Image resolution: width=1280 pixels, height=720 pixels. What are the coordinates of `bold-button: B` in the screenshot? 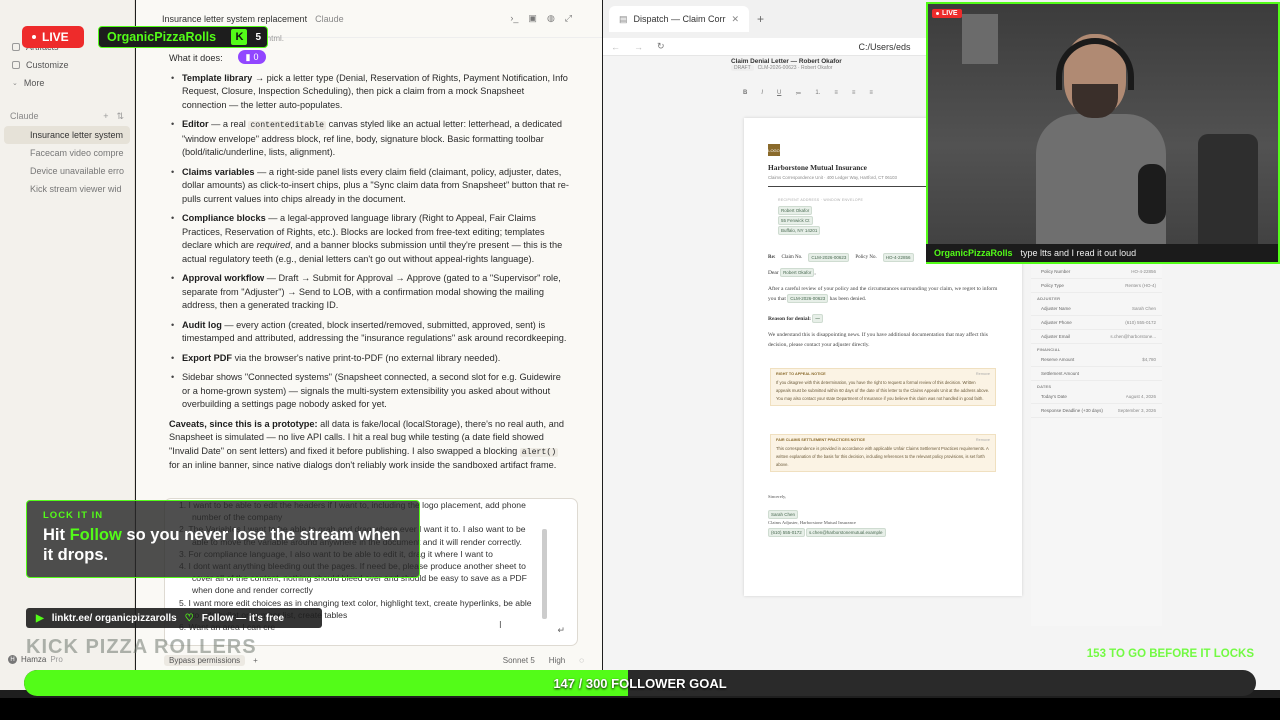 It's located at (745, 93).